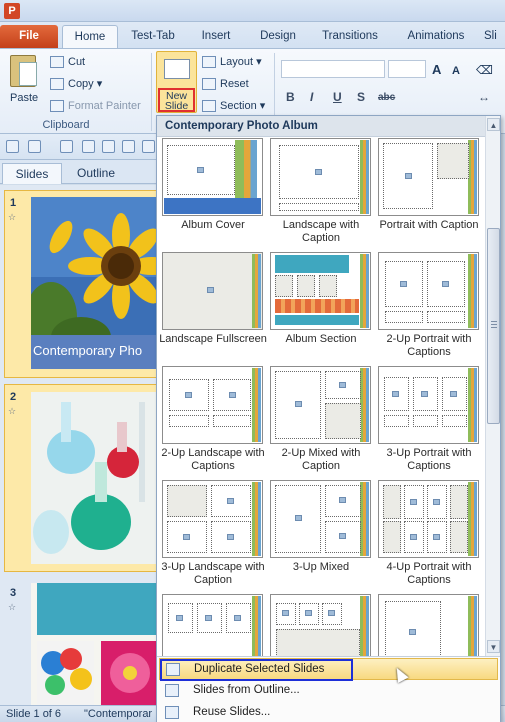 The image size is (505, 722). I want to click on italic-button: I, so click(311, 97).